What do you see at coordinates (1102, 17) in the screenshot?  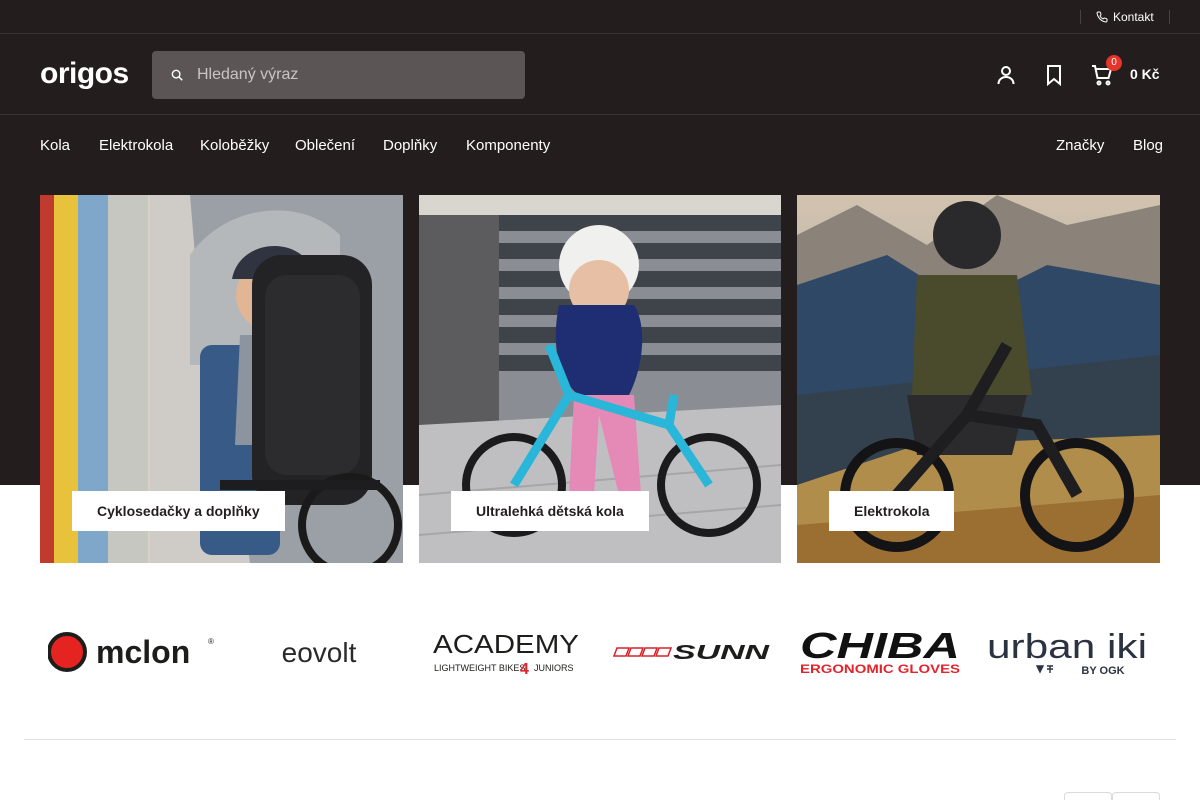 I see `phone-icon` at bounding box center [1102, 17].